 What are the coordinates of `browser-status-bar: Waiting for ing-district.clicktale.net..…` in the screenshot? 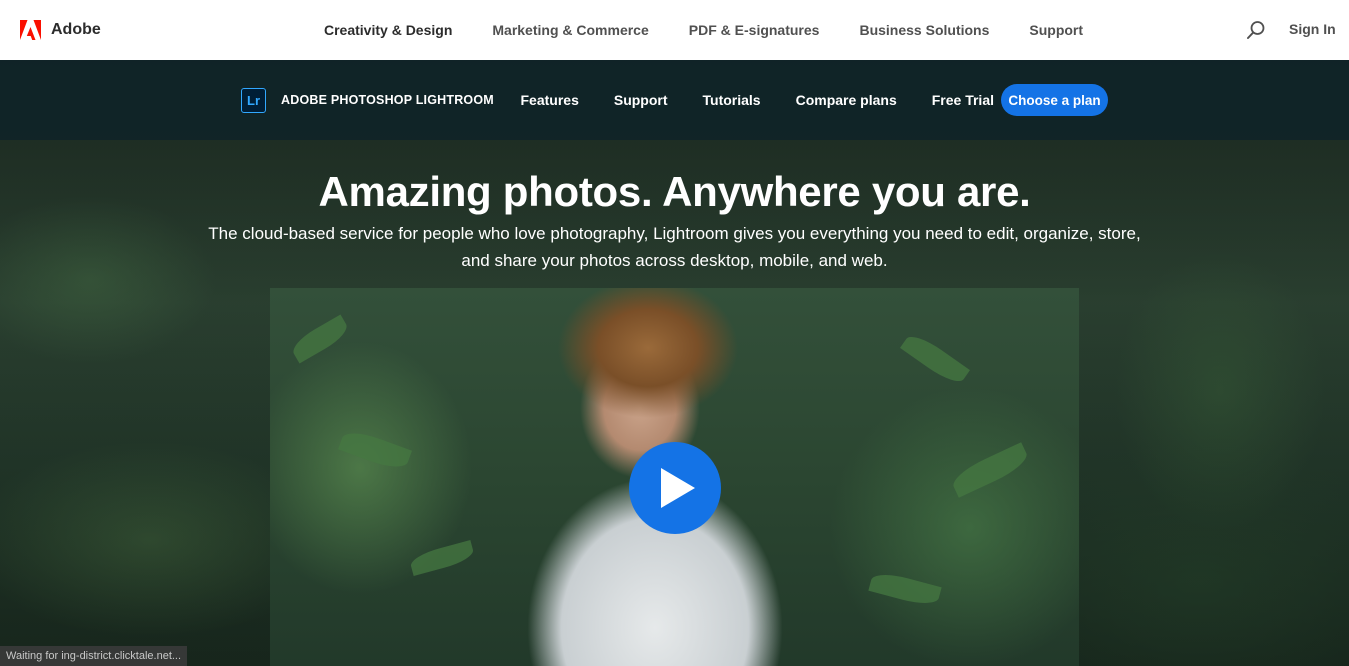 It's located at (94, 656).